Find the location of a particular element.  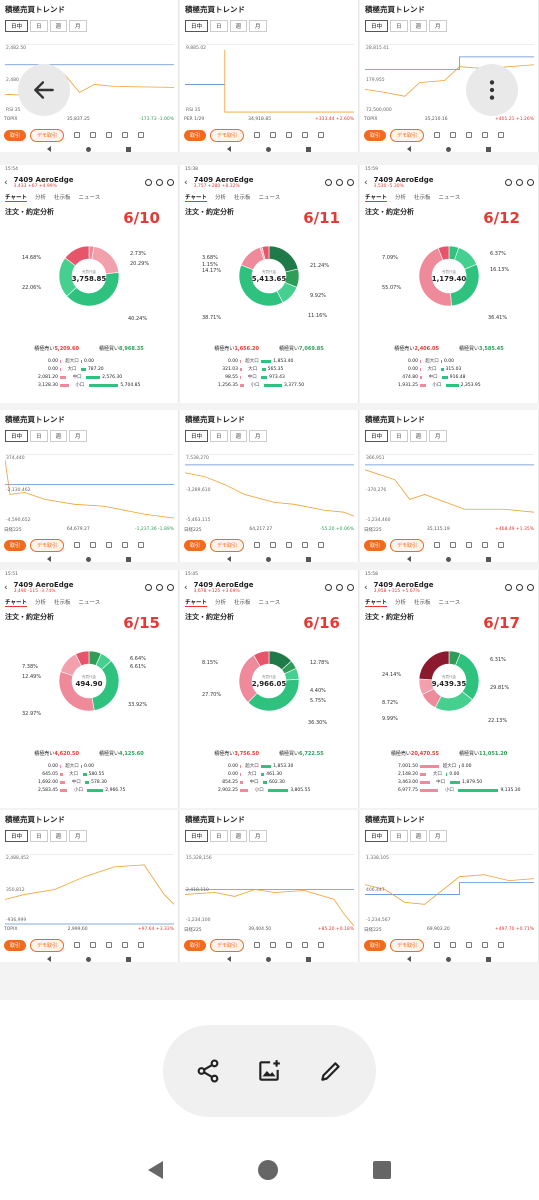

nav-recents-icon is located at coordinates (382, 1170).